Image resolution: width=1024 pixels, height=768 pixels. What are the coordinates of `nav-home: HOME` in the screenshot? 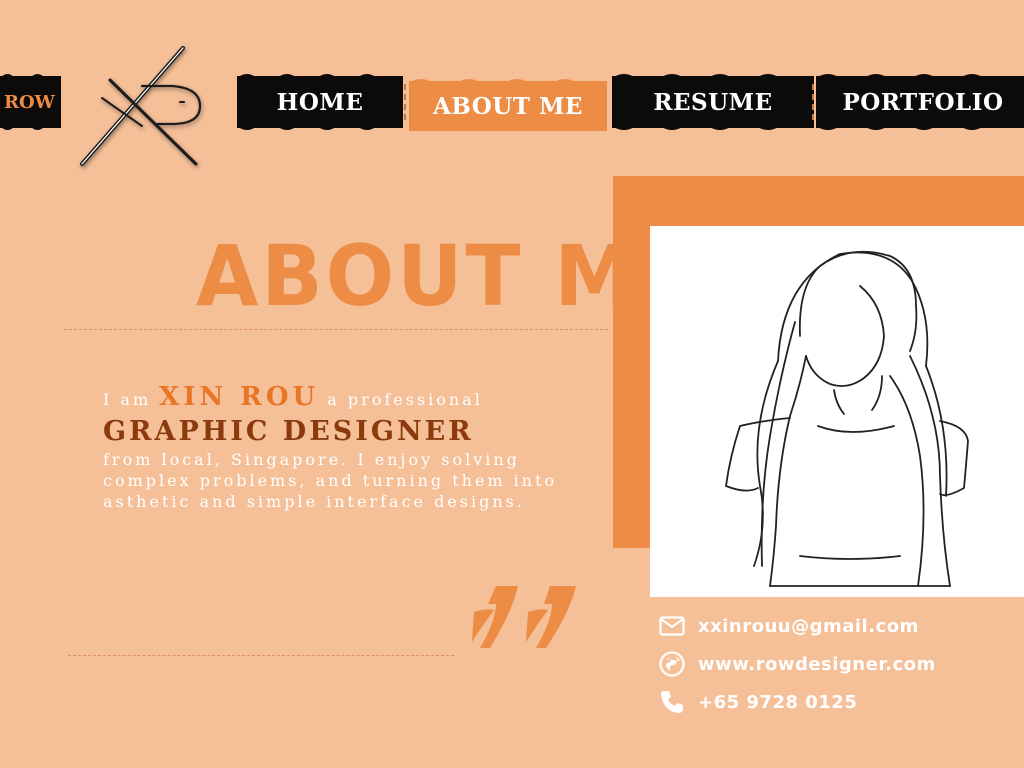 It's located at (321, 102).